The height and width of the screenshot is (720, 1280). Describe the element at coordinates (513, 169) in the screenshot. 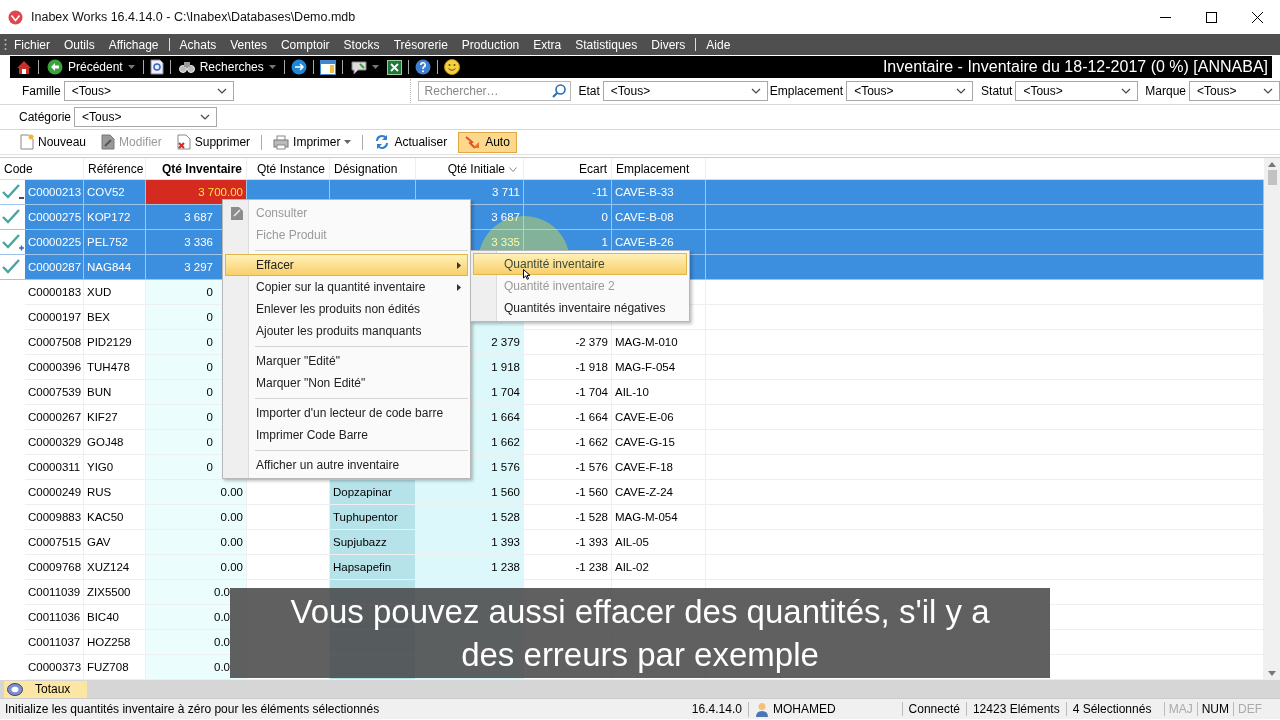

I see `sort-chevron-icon` at that location.